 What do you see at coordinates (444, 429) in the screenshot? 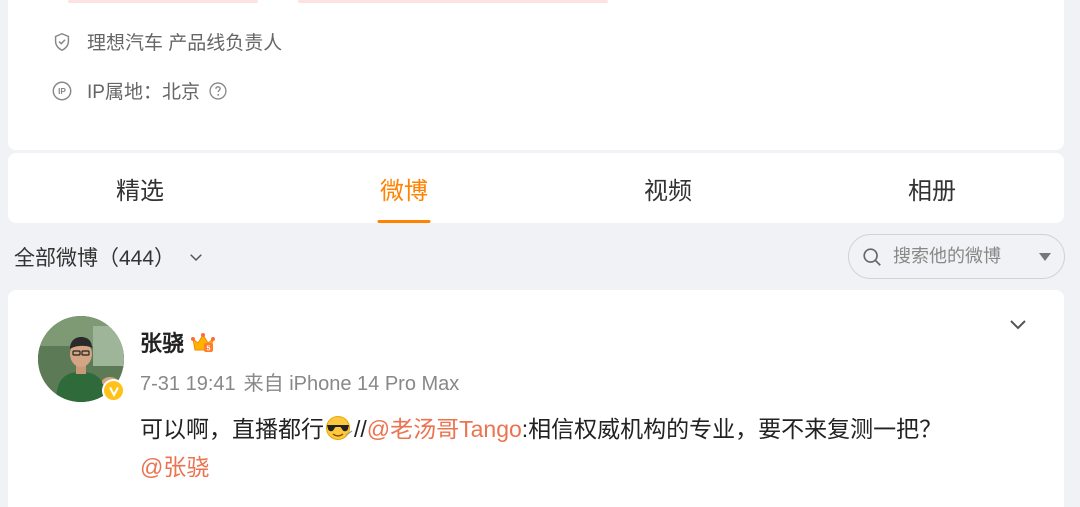
I see `mention-link: @老汤哥Tango` at bounding box center [444, 429].